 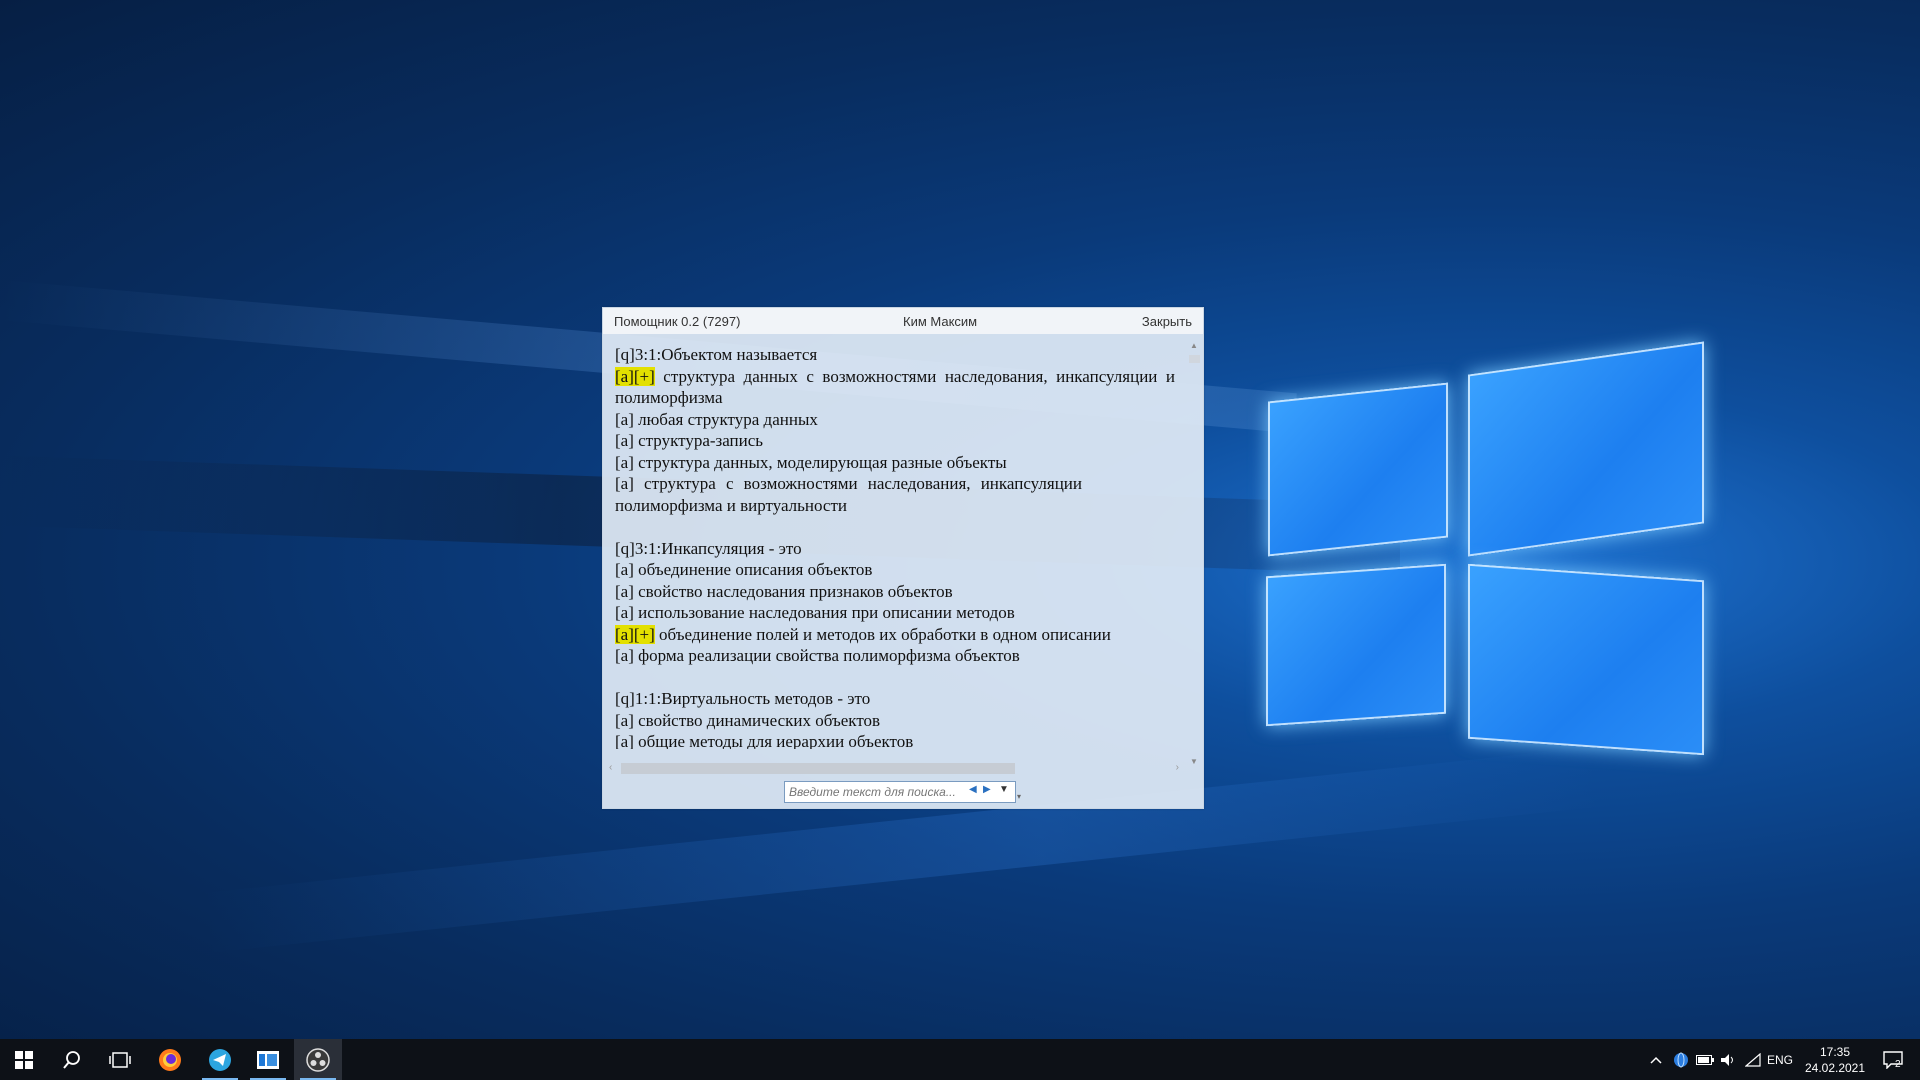 What do you see at coordinates (764, 740) in the screenshot?
I see `answer-option: [a] общие методы для иерархии объектов` at bounding box center [764, 740].